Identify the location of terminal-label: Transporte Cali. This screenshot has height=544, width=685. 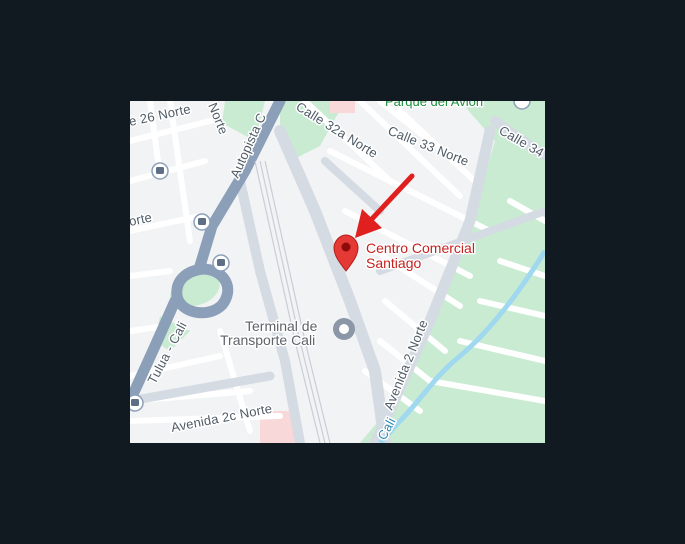
(268, 340).